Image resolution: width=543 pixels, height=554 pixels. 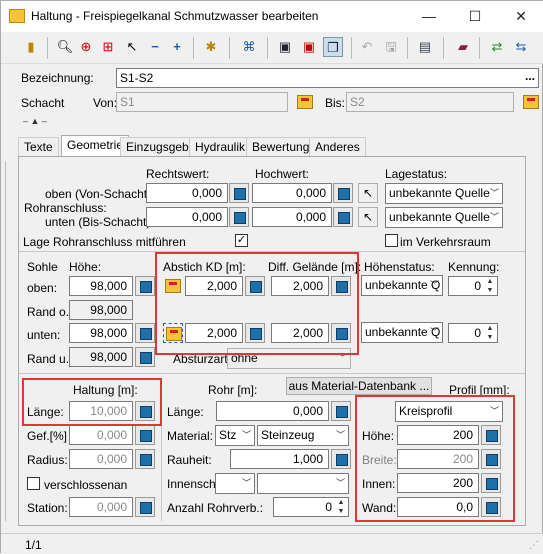 What do you see at coordinates (439, 217) in the screenshot?
I see `lagestatus-unten-value: unbekannte Quelle` at bounding box center [439, 217].